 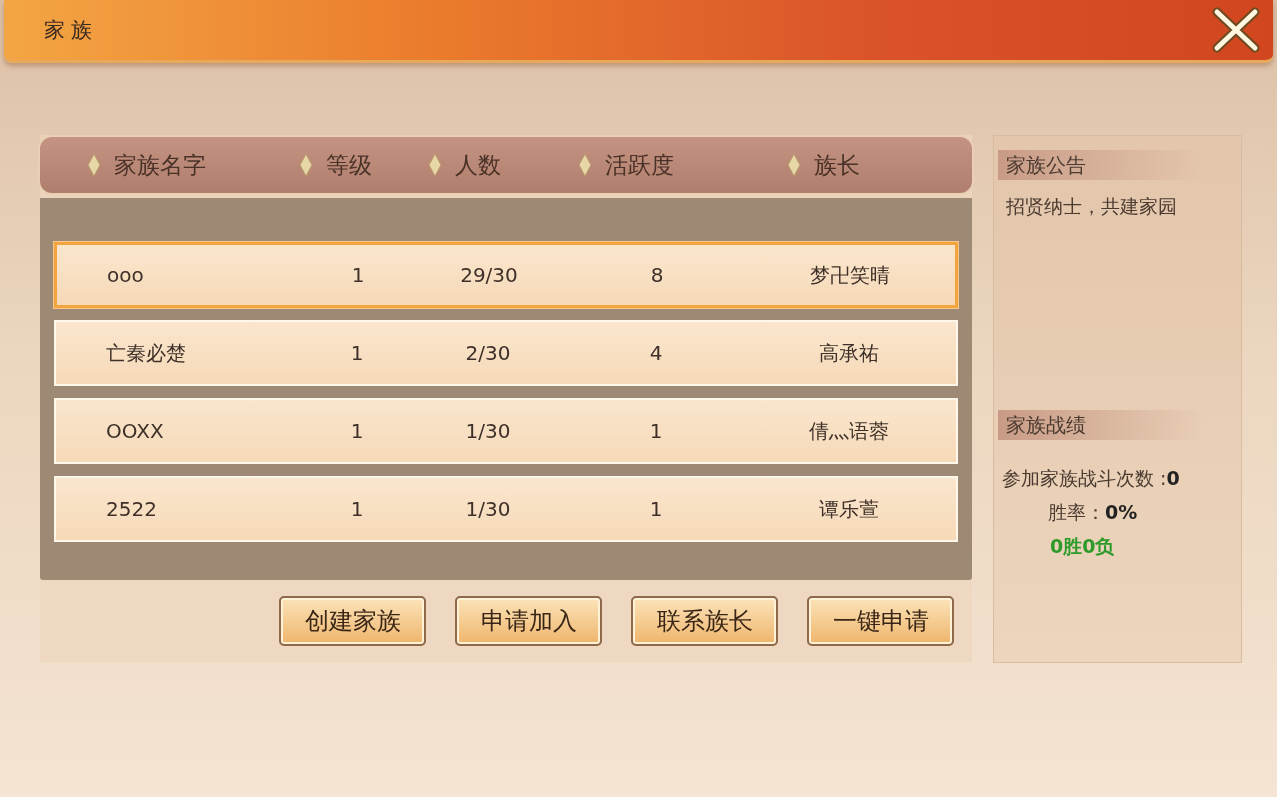 What do you see at coordinates (849, 431) in the screenshot?
I see `table-cell-text: 倩灬语蓉` at bounding box center [849, 431].